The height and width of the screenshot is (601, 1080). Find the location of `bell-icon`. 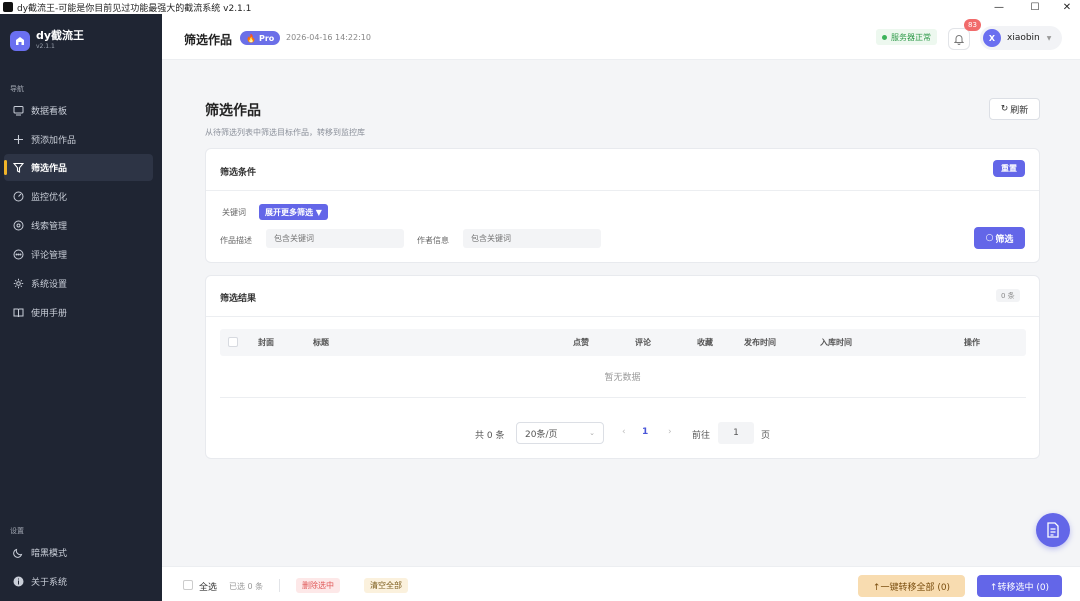

bell-icon is located at coordinates (959, 39).